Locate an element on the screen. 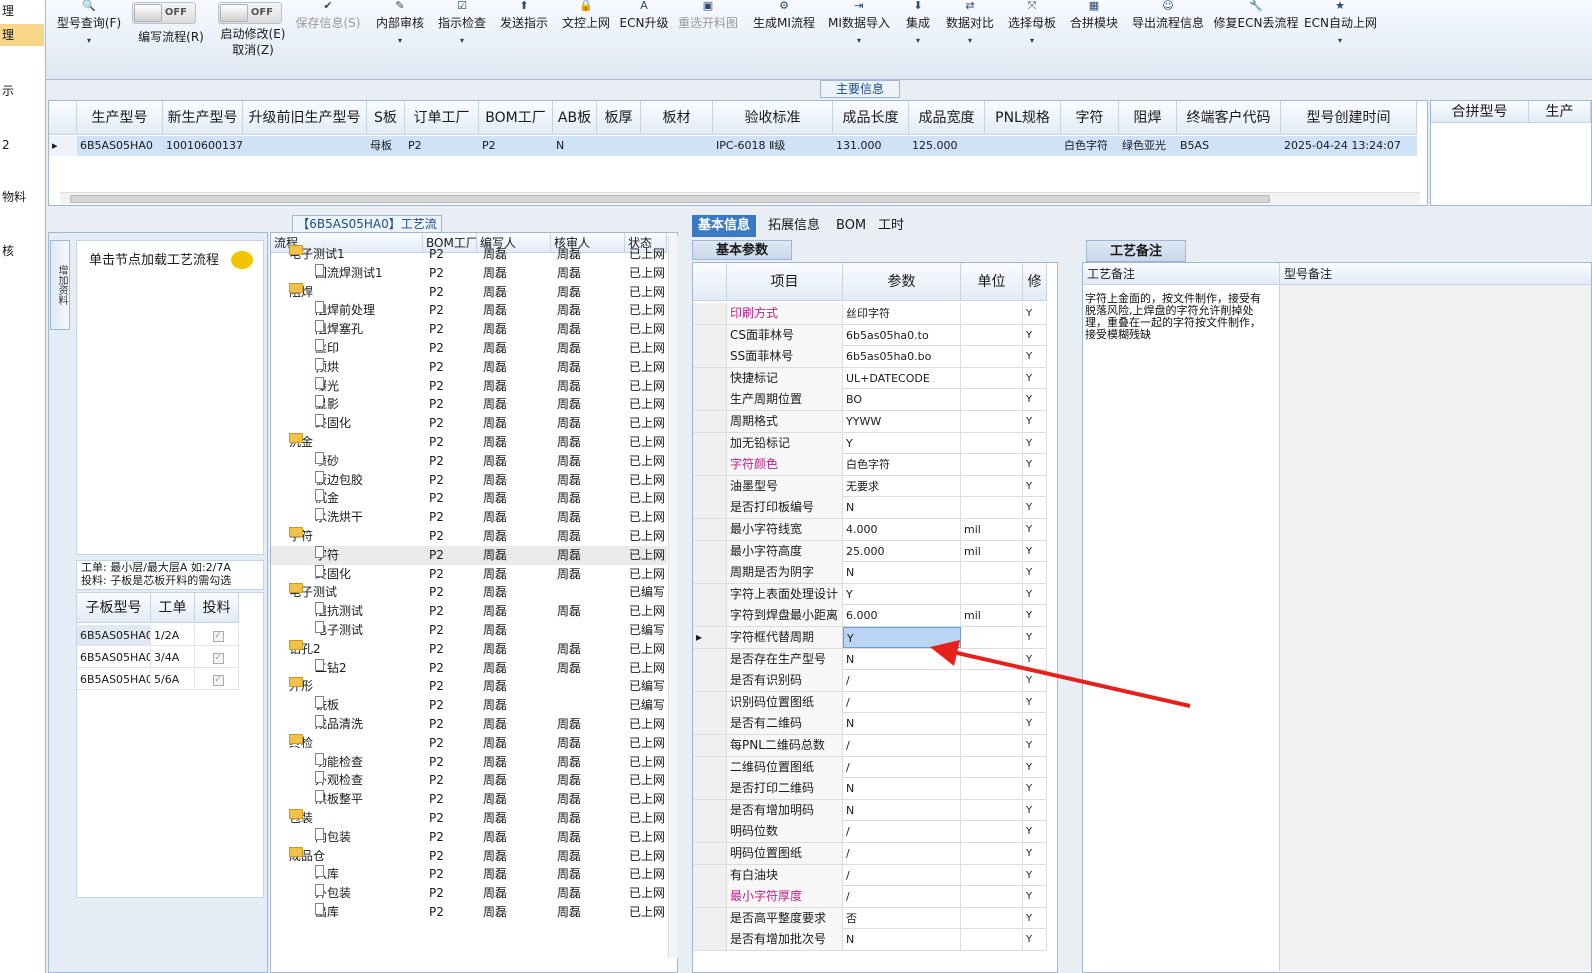  mi-import-button: ⇥ MI数据导入 ▾ is located at coordinates (859, 24).